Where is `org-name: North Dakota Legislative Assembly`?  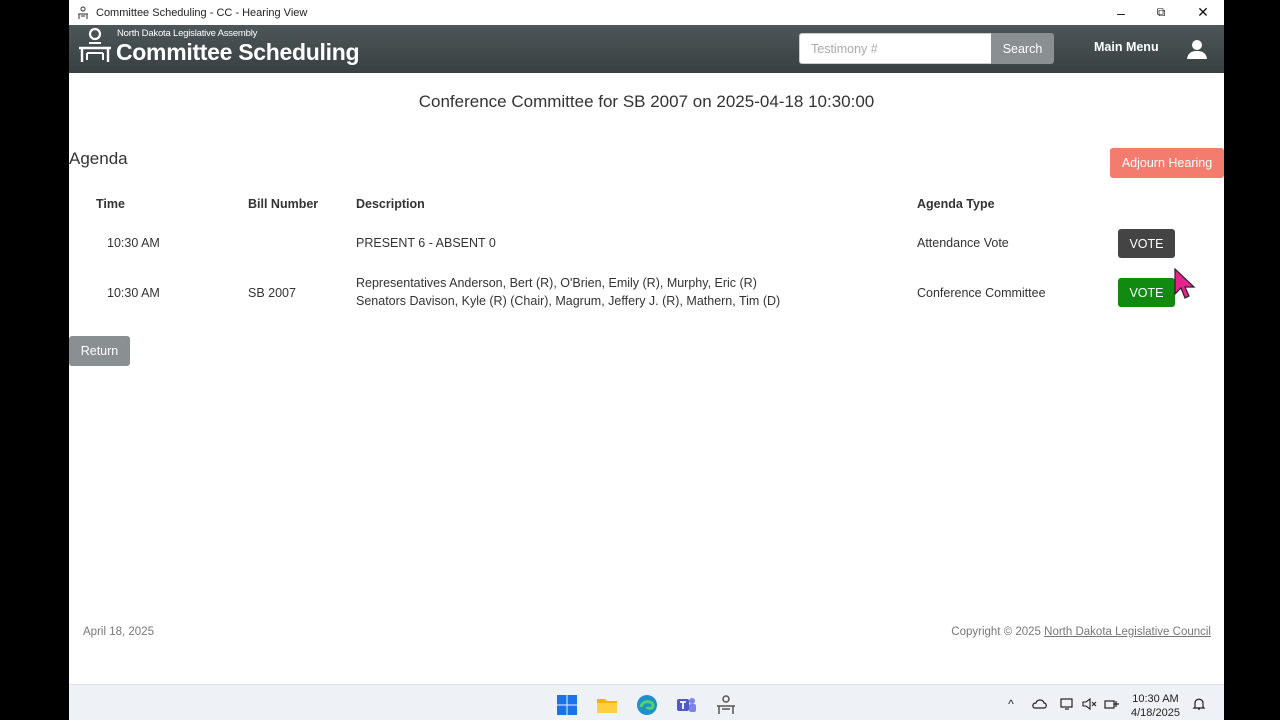 org-name: North Dakota Legislative Assembly is located at coordinates (187, 33).